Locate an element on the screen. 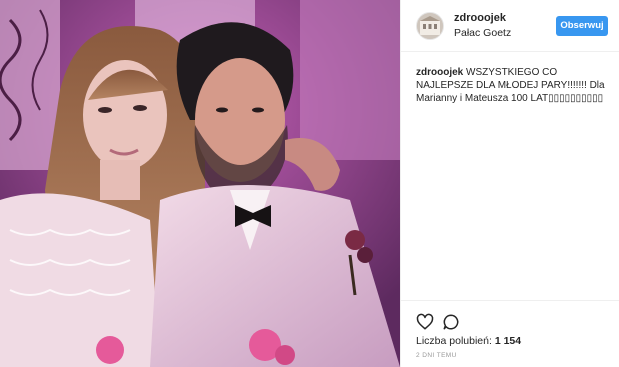 This screenshot has width=619, height=367. avatar is located at coordinates (430, 26).